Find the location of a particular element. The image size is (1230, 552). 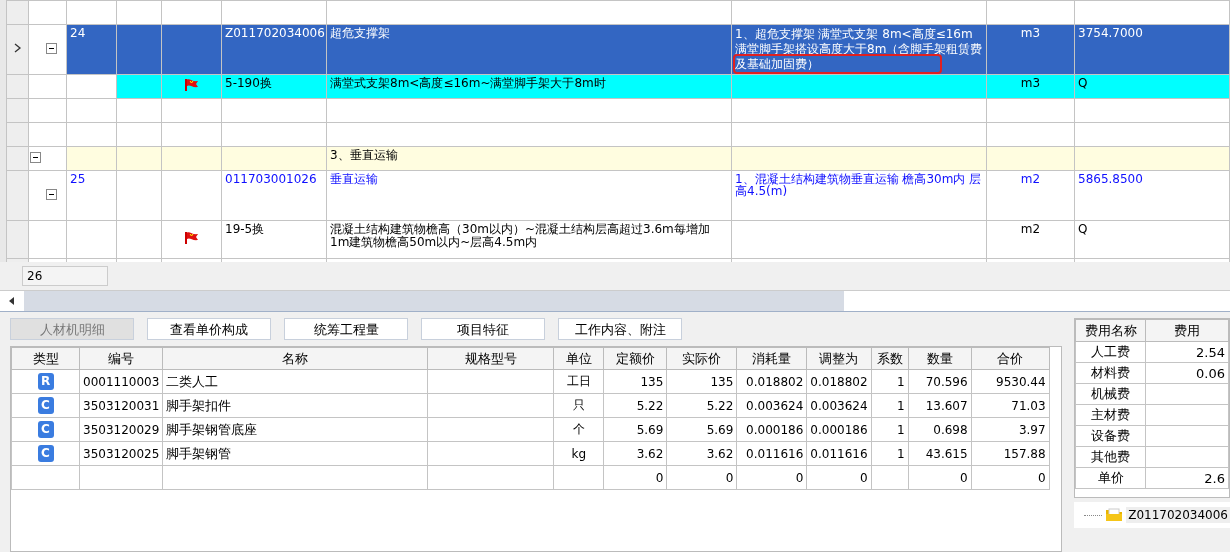

table-cell: 0.698 is located at coordinates (950, 429).